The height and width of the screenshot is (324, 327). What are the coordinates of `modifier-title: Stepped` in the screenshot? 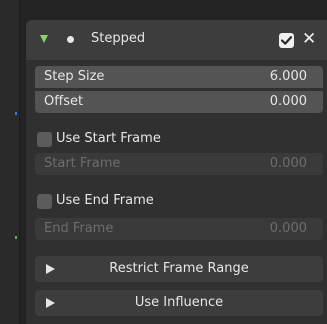 It's located at (118, 38).